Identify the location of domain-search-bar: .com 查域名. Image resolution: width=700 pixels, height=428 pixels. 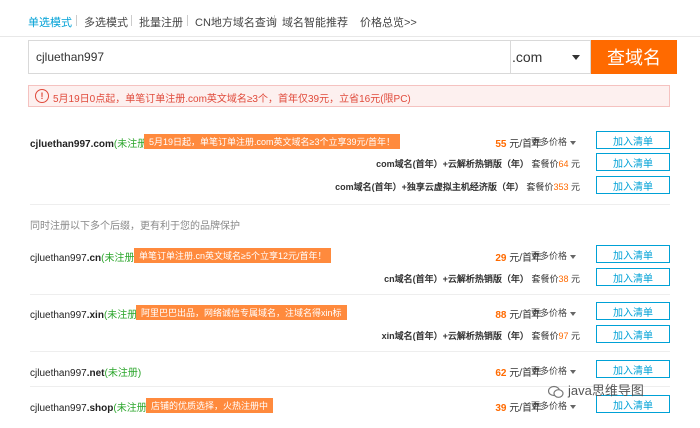
(352, 57).